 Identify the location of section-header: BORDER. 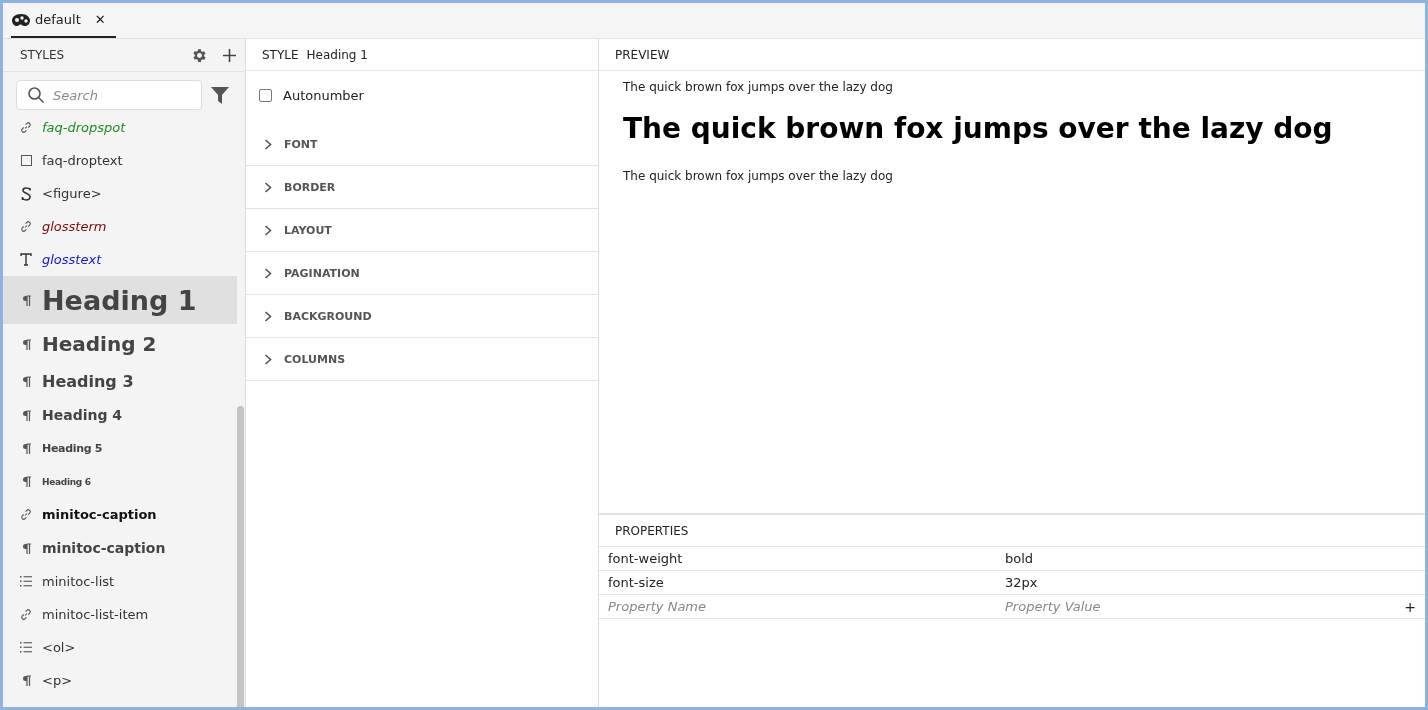
(422, 187).